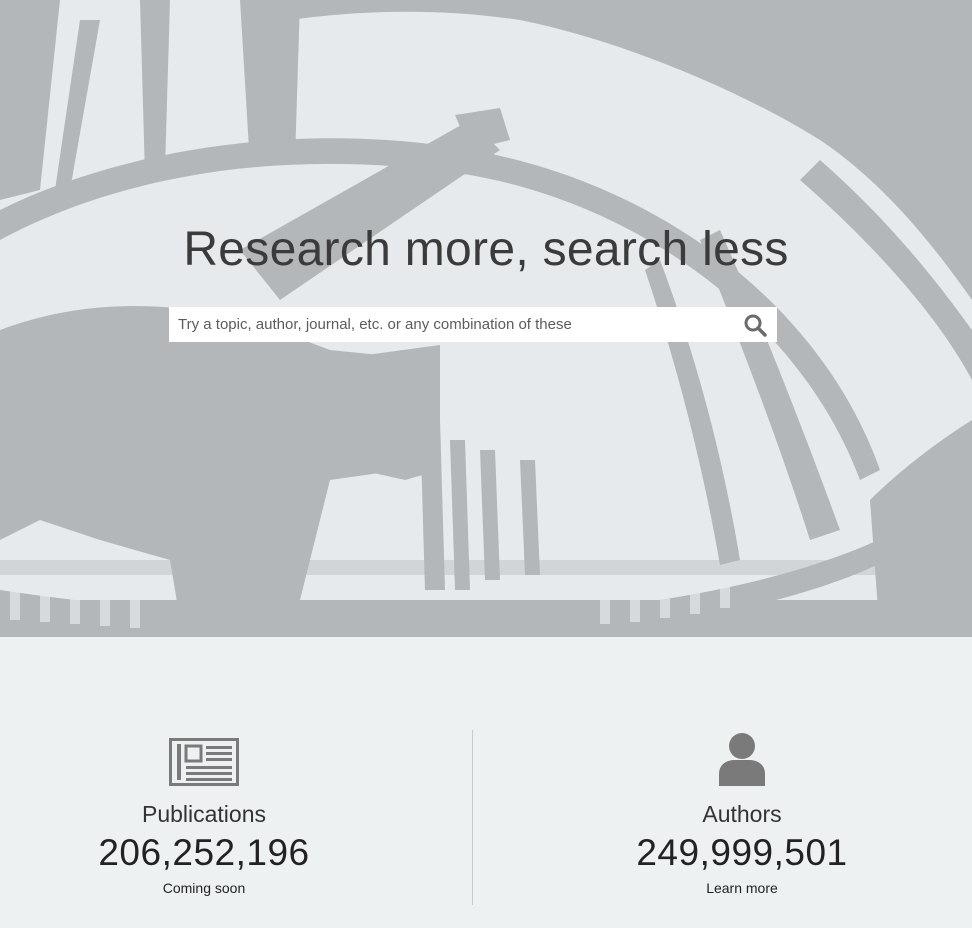 This screenshot has width=972, height=928. I want to click on authors-label: Authors, so click(742, 814).